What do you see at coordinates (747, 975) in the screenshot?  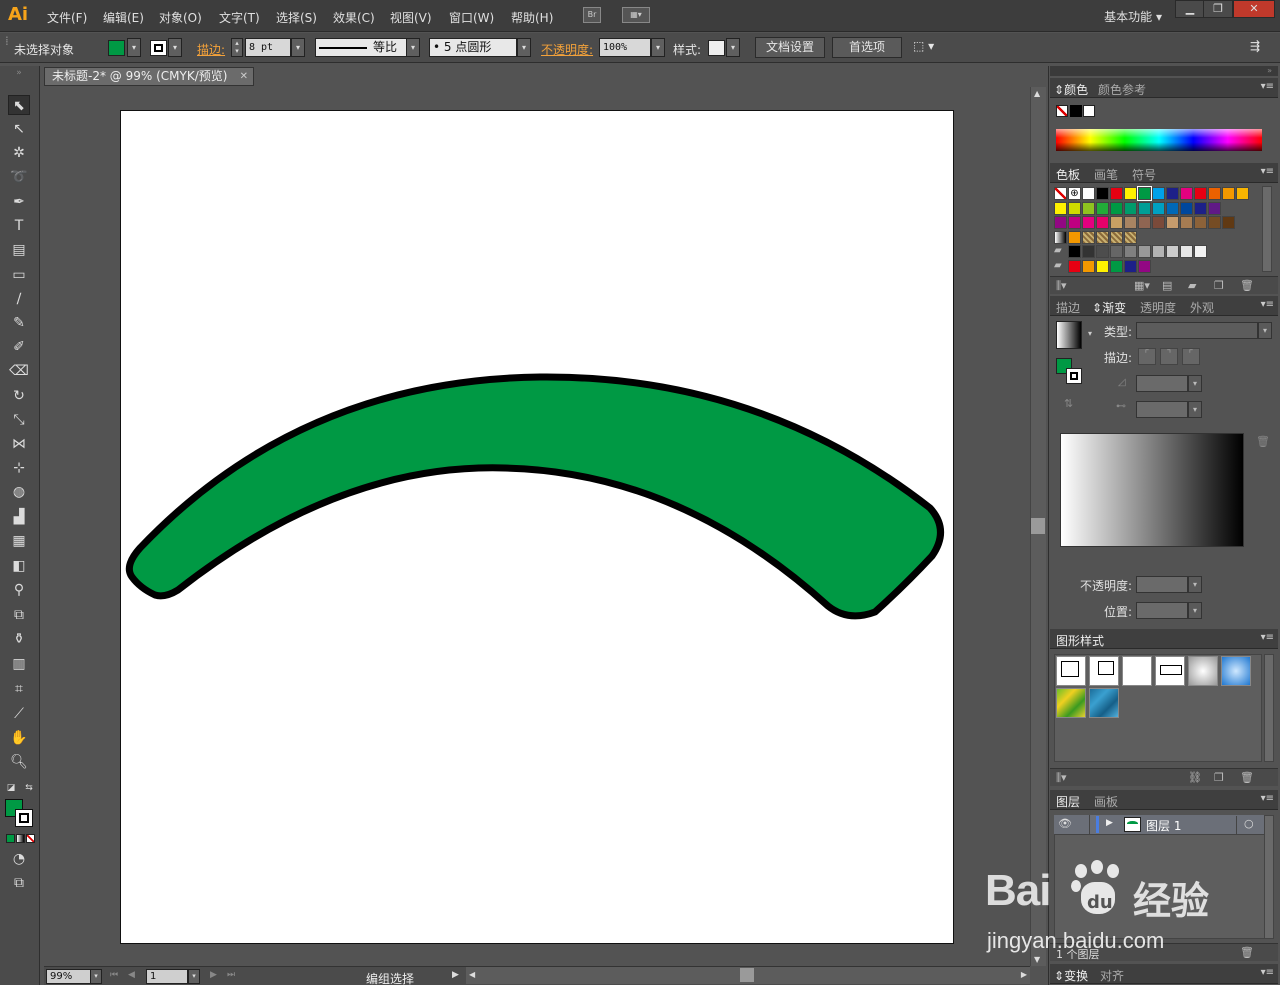 I see `horizontal-scroll-thumb` at bounding box center [747, 975].